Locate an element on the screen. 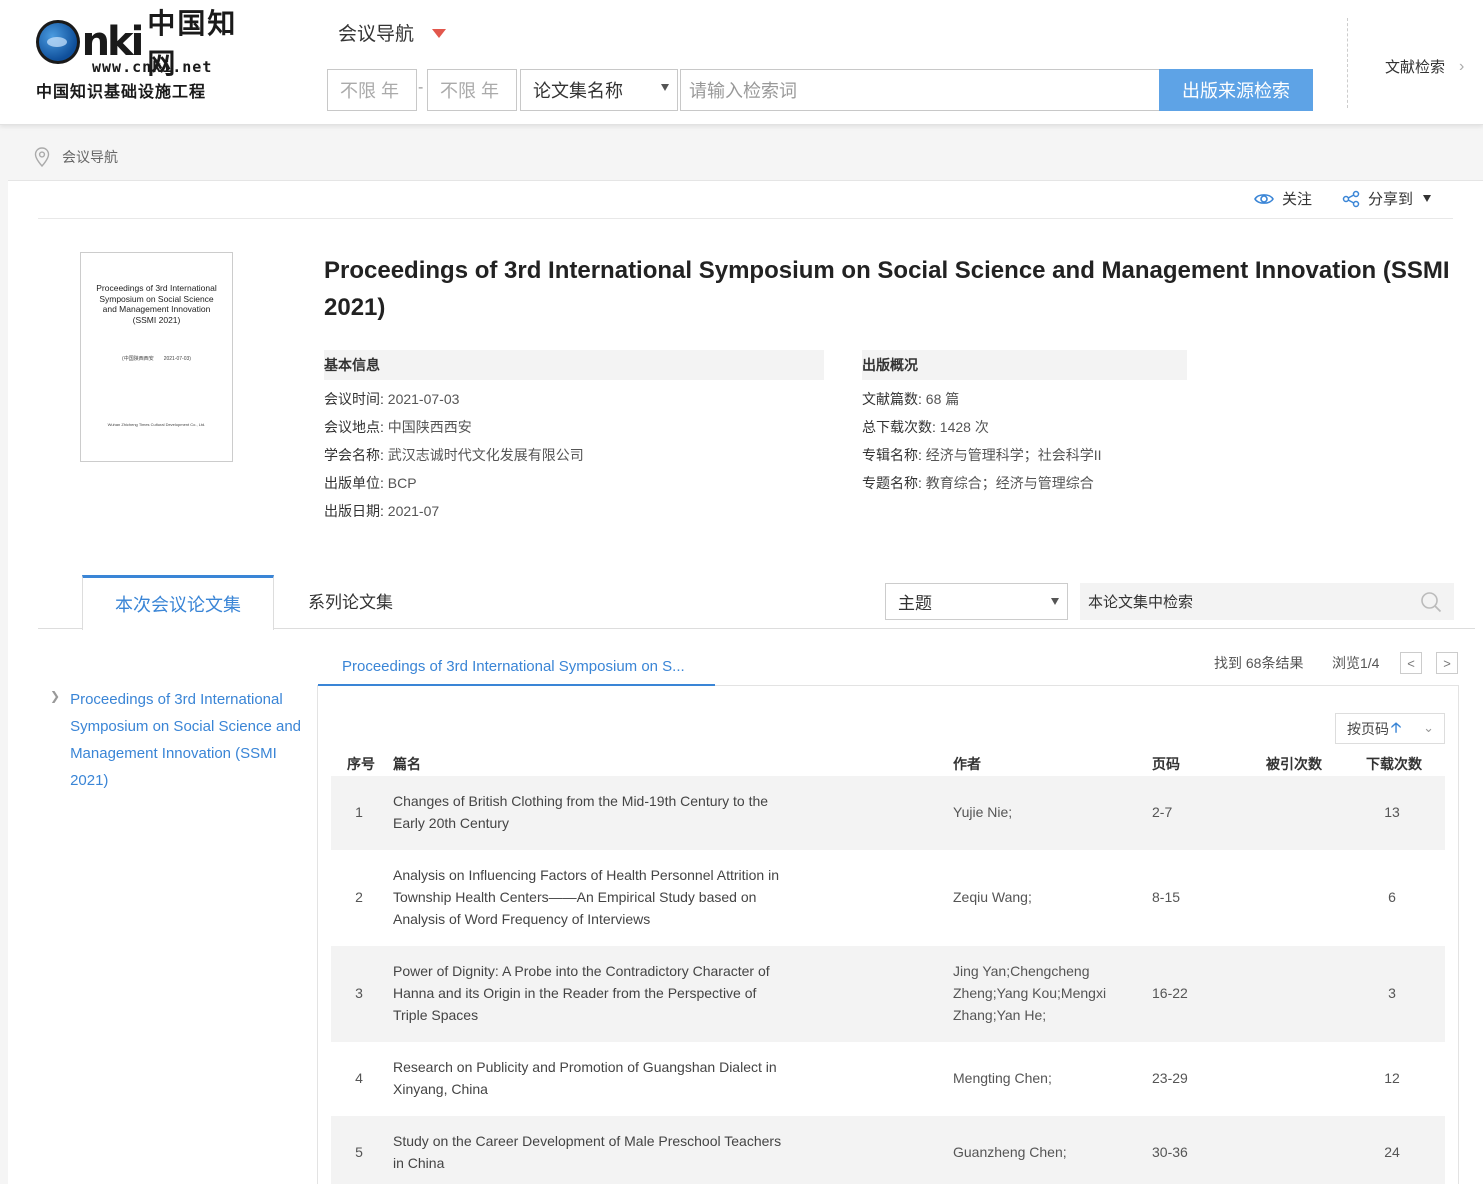 This screenshot has height=1184, width=1483. row-no: 1 is located at coordinates (359, 812).